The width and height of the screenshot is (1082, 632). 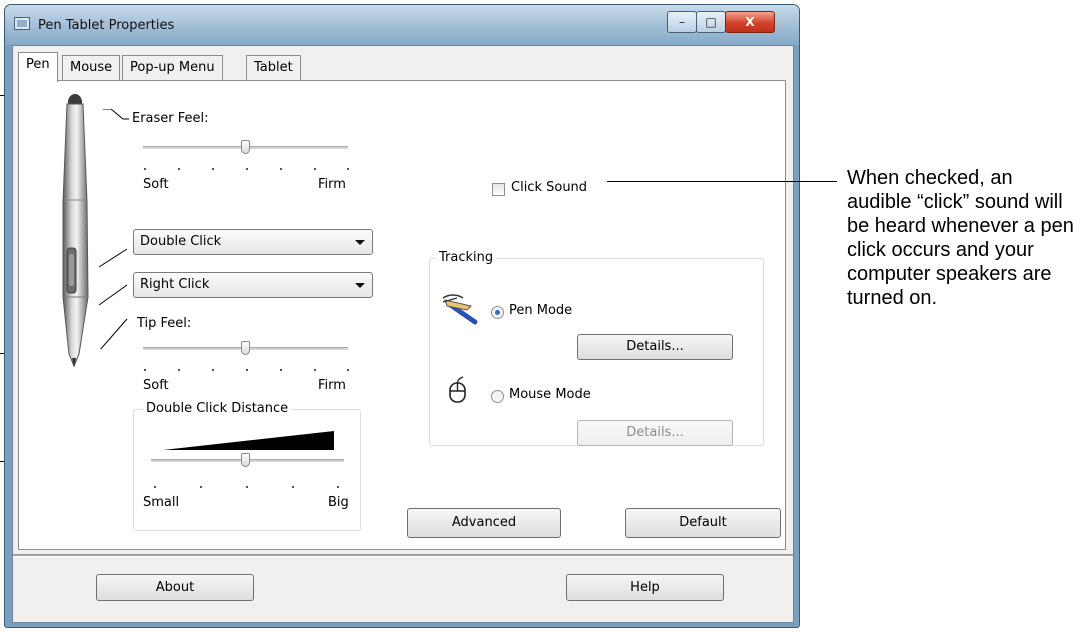 What do you see at coordinates (645, 587) in the screenshot?
I see `help-button: Help` at bounding box center [645, 587].